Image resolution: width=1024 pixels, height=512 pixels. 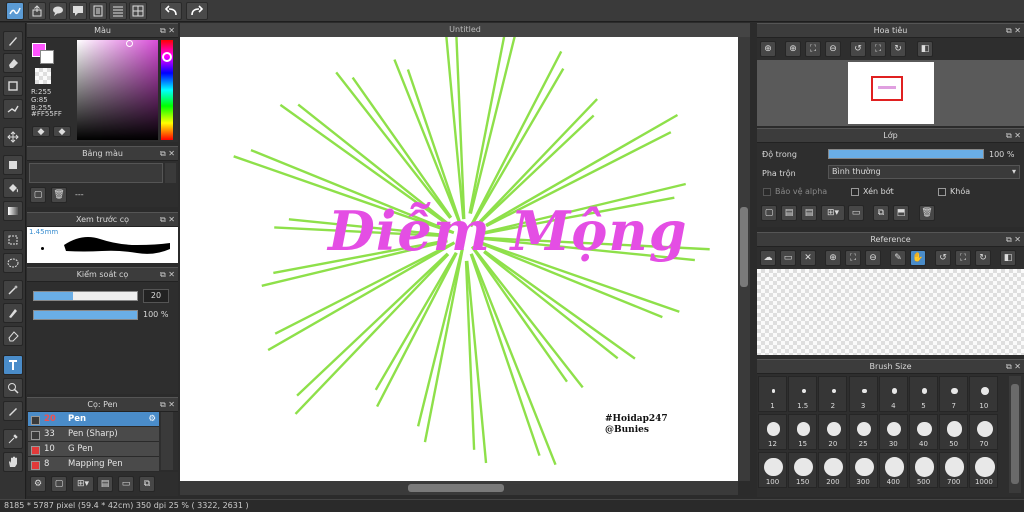 What do you see at coordinates (13, 211) in the screenshot?
I see `gradient-tool-icon` at bounding box center [13, 211].